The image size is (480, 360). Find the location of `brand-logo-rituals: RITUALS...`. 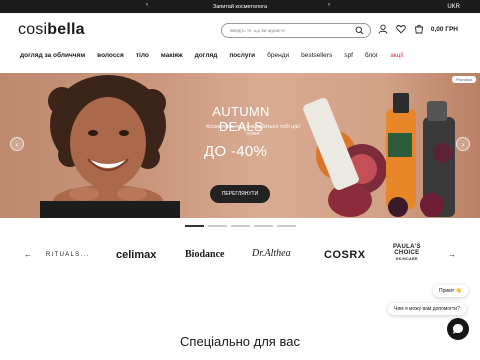

brand-logo-rituals: RITUALS... is located at coordinates (67, 255).